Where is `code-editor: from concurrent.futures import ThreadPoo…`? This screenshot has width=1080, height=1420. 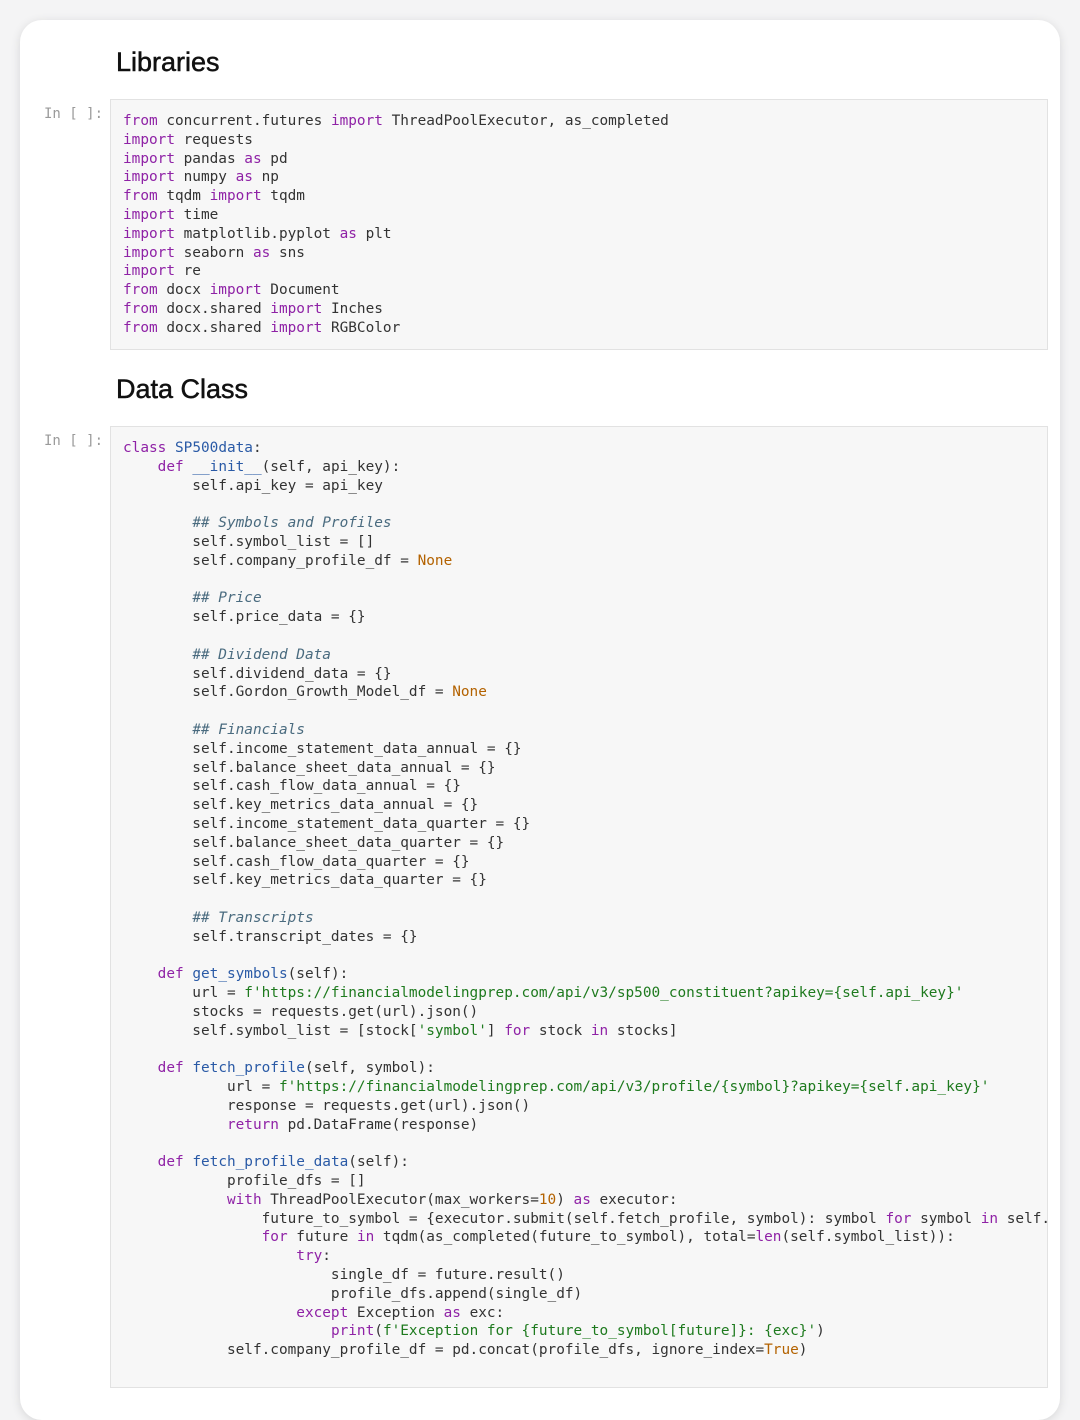 code-editor: from concurrent.futures import ThreadPoo… is located at coordinates (579, 219).